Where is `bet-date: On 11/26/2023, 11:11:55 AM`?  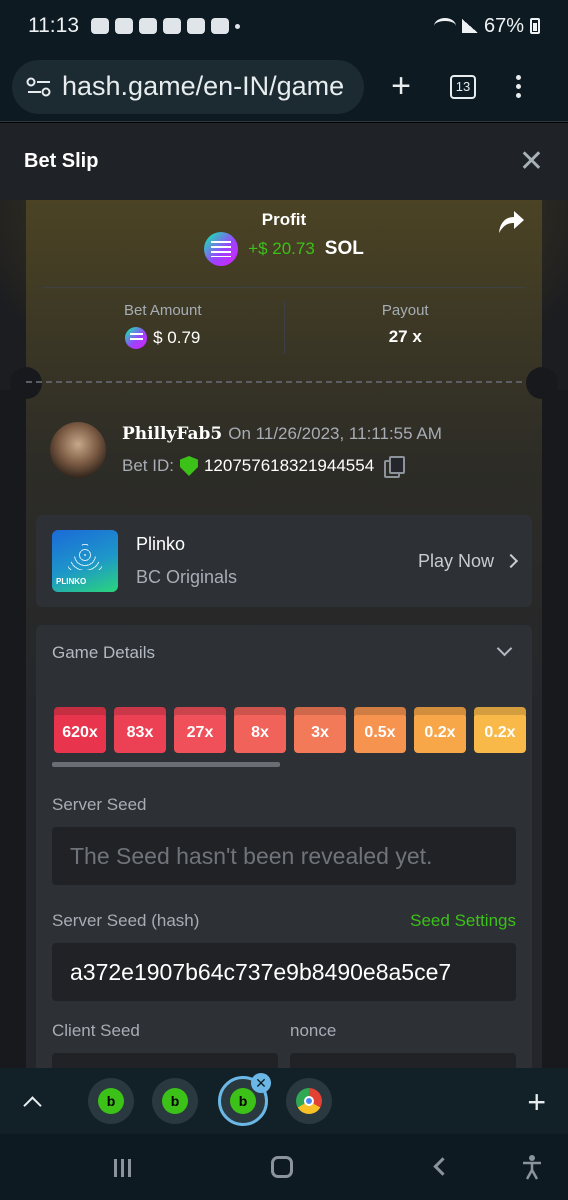 bet-date: On 11/26/2023, 11:11:55 AM is located at coordinates (335, 433).